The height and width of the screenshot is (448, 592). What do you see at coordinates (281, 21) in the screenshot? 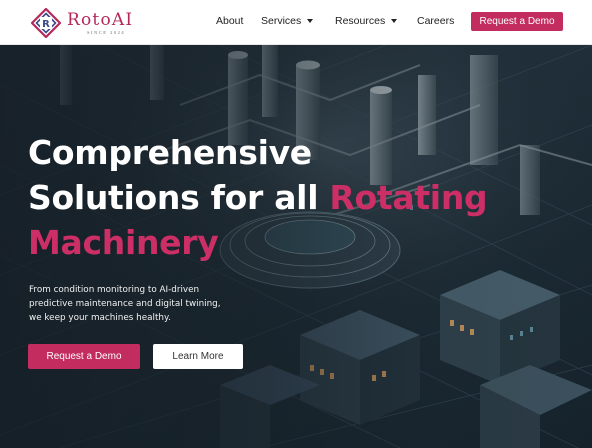
I see `nav-services-label: Services` at bounding box center [281, 21].